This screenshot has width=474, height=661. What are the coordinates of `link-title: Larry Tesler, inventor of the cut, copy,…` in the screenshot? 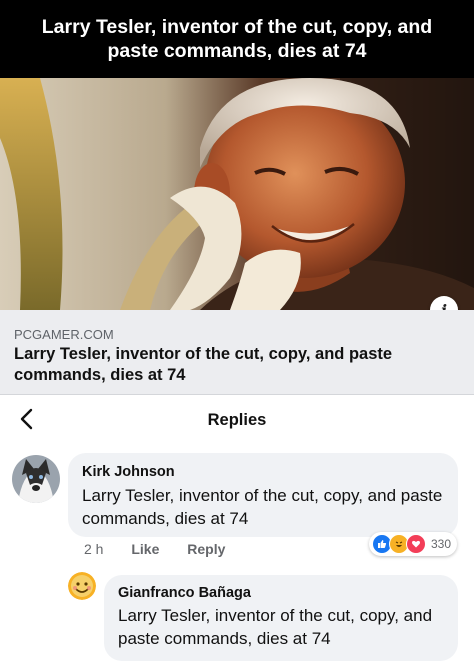 It's located at (203, 364).